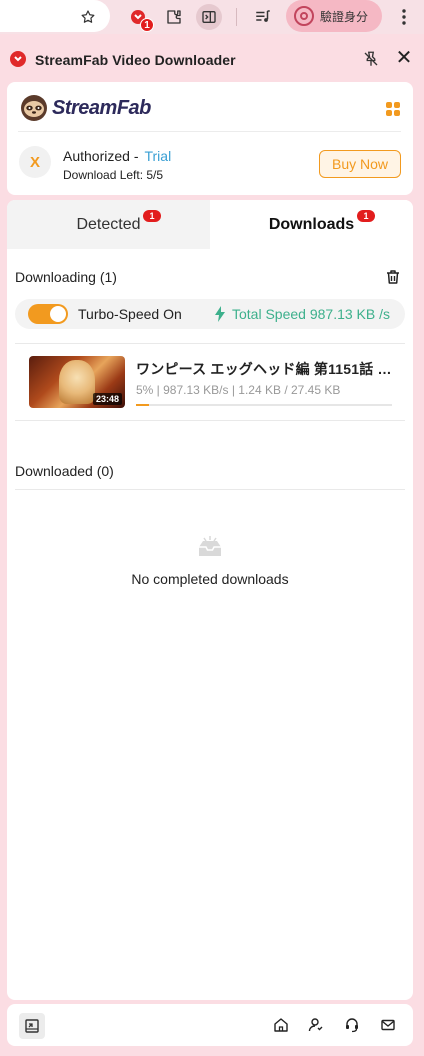 This screenshot has height=1056, width=424. What do you see at coordinates (64, 471) in the screenshot?
I see `downloaded-section-title: Downloaded (0)` at bounding box center [64, 471].